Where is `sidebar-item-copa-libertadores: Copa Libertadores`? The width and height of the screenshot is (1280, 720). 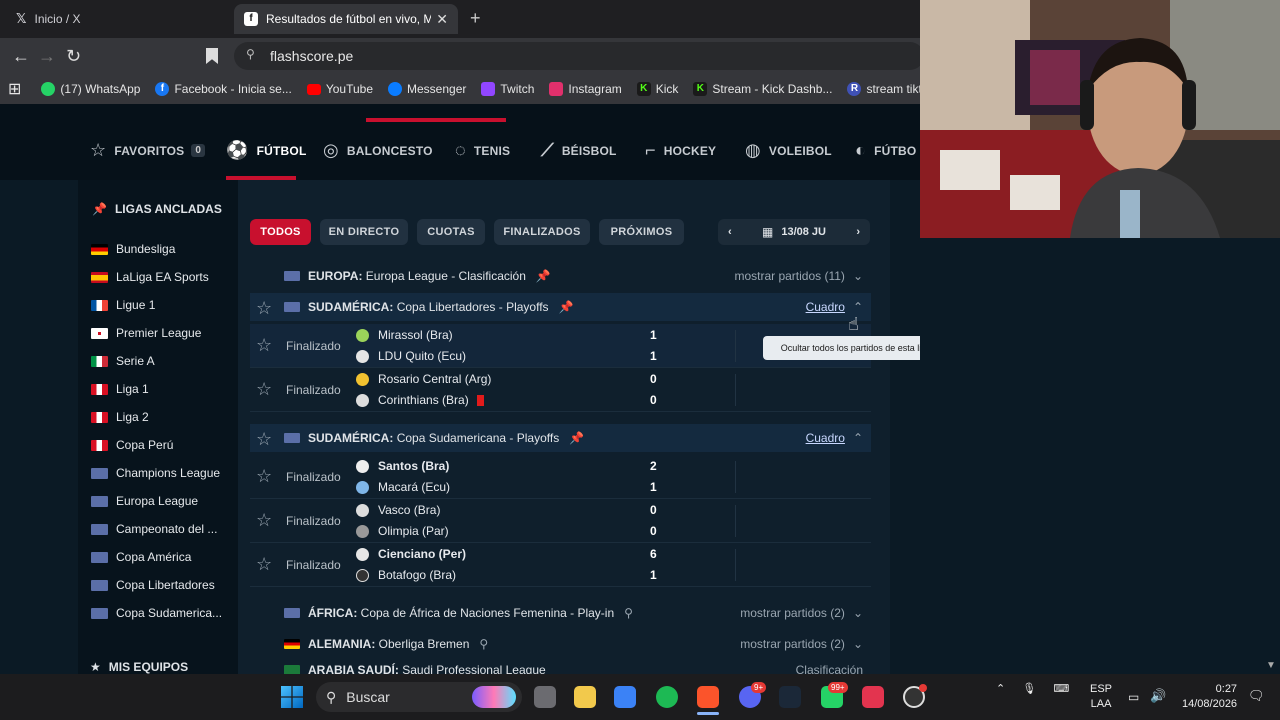
sidebar-item-copa-libertadores: Copa Libertadores is located at coordinates (153, 585).